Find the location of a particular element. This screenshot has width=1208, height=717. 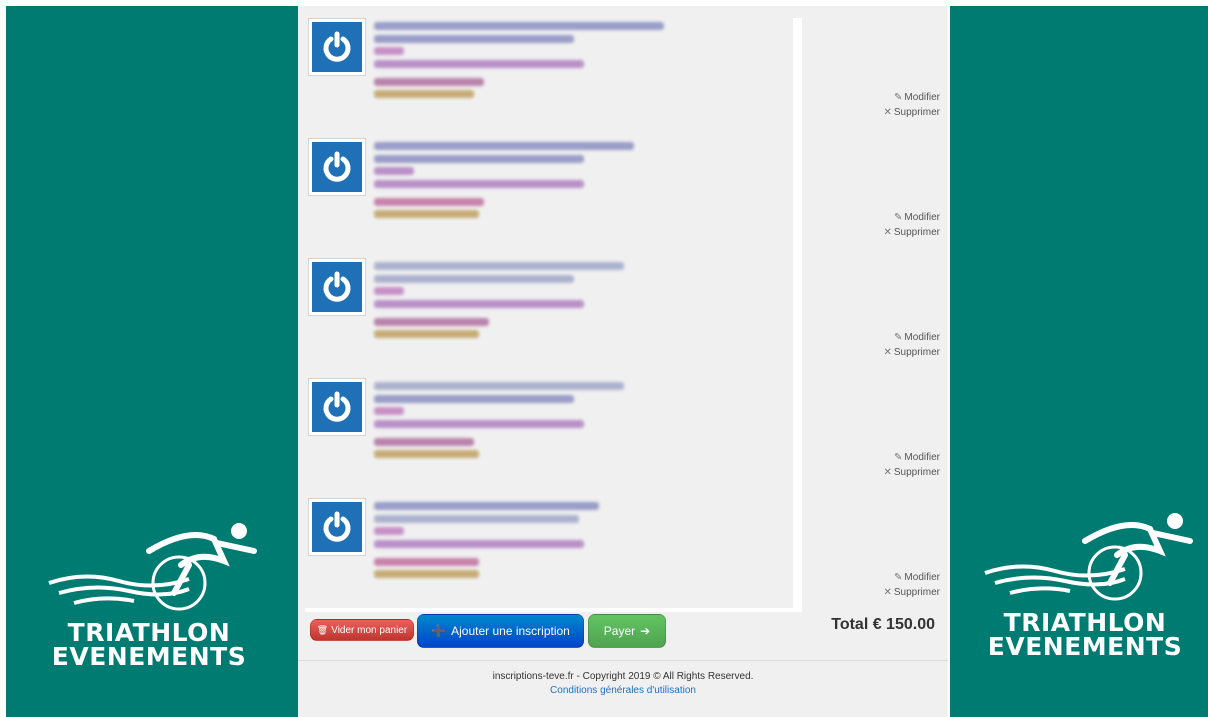

add-registration-label: Ajouter une inscription is located at coordinates (510, 631).